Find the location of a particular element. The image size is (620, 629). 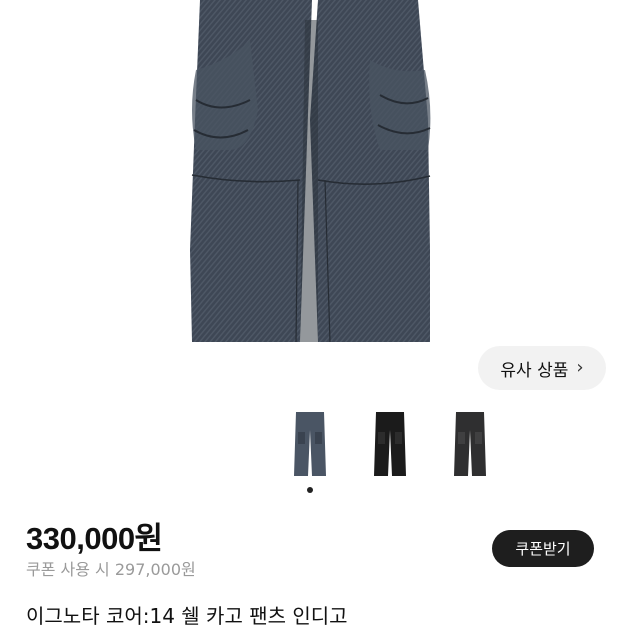

thumbnail-charcoal is located at coordinates (470, 444).